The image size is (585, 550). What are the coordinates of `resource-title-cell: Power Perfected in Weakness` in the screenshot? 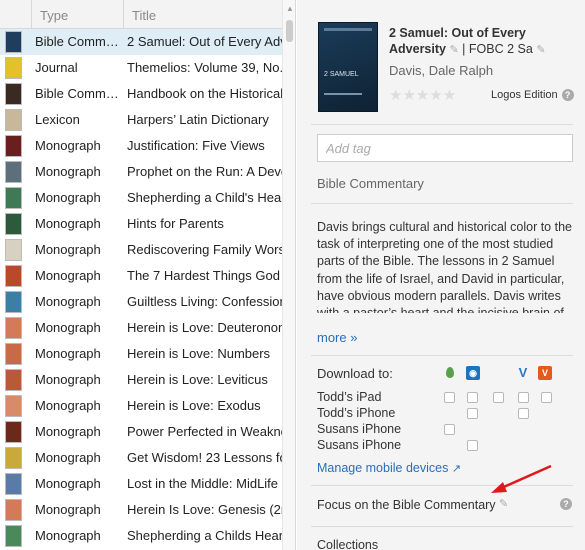 It's located at (204, 431).